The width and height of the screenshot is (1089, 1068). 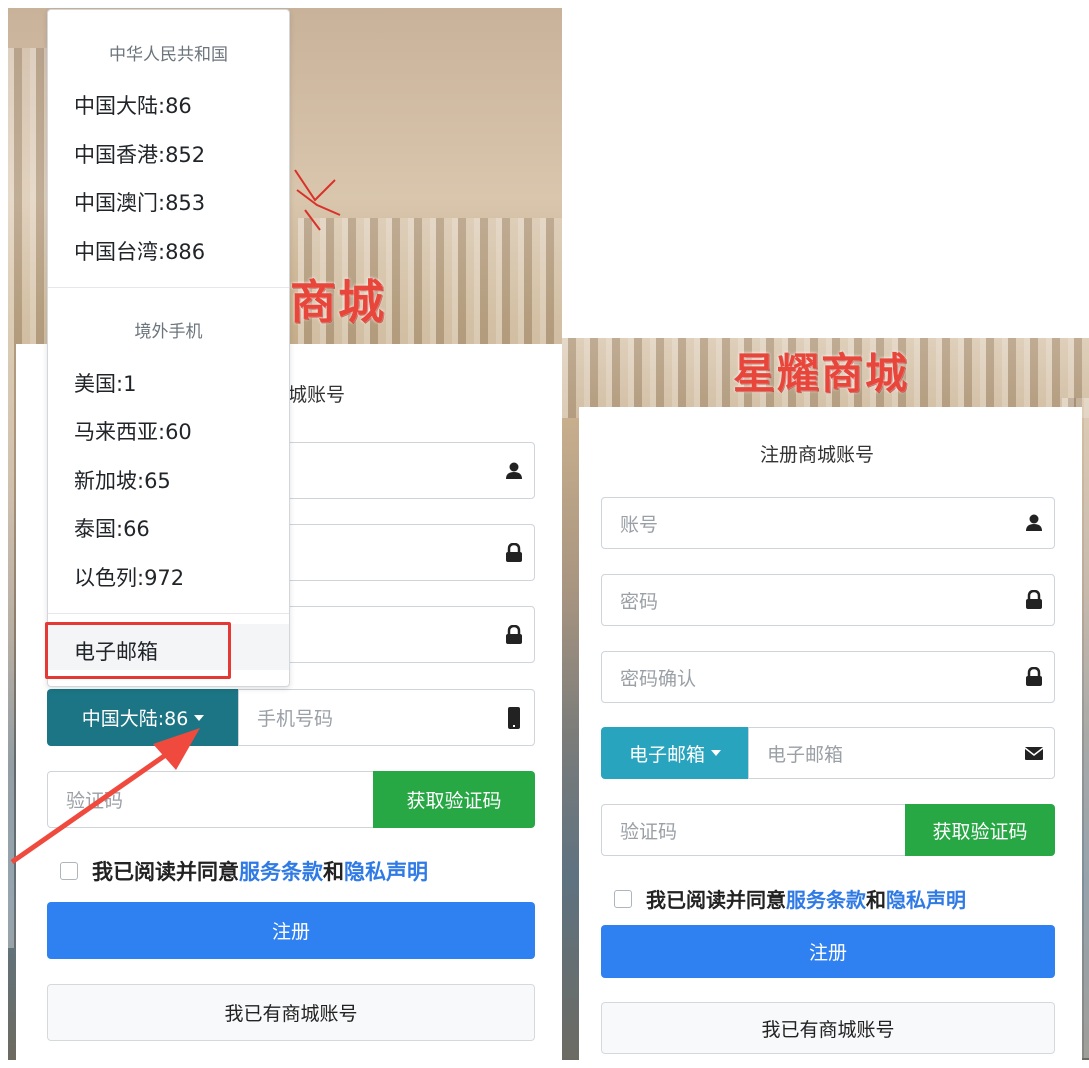 What do you see at coordinates (755, 830) in the screenshot?
I see `captcha-input-right: 验证码` at bounding box center [755, 830].